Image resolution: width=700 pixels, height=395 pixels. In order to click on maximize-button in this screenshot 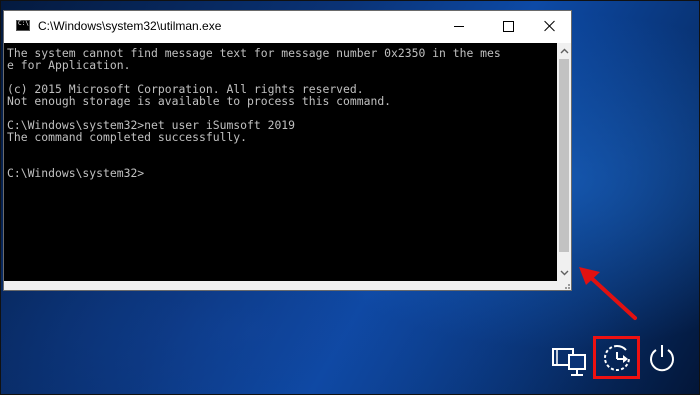, I will do `click(508, 26)`.